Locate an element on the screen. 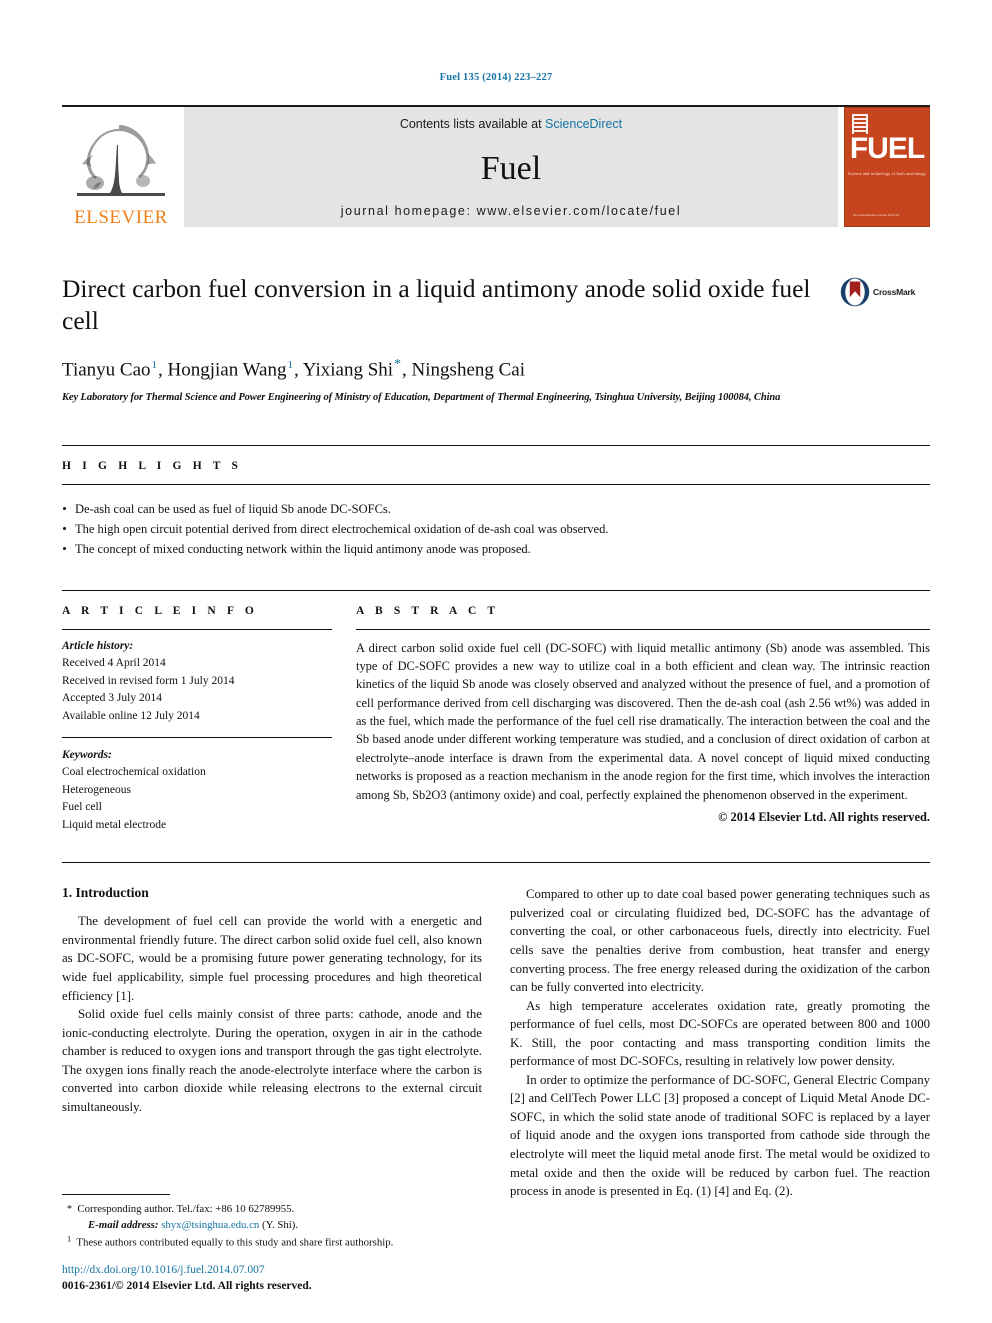 The image size is (992, 1323). author-name: Yixiang Shi is located at coordinates (348, 370).